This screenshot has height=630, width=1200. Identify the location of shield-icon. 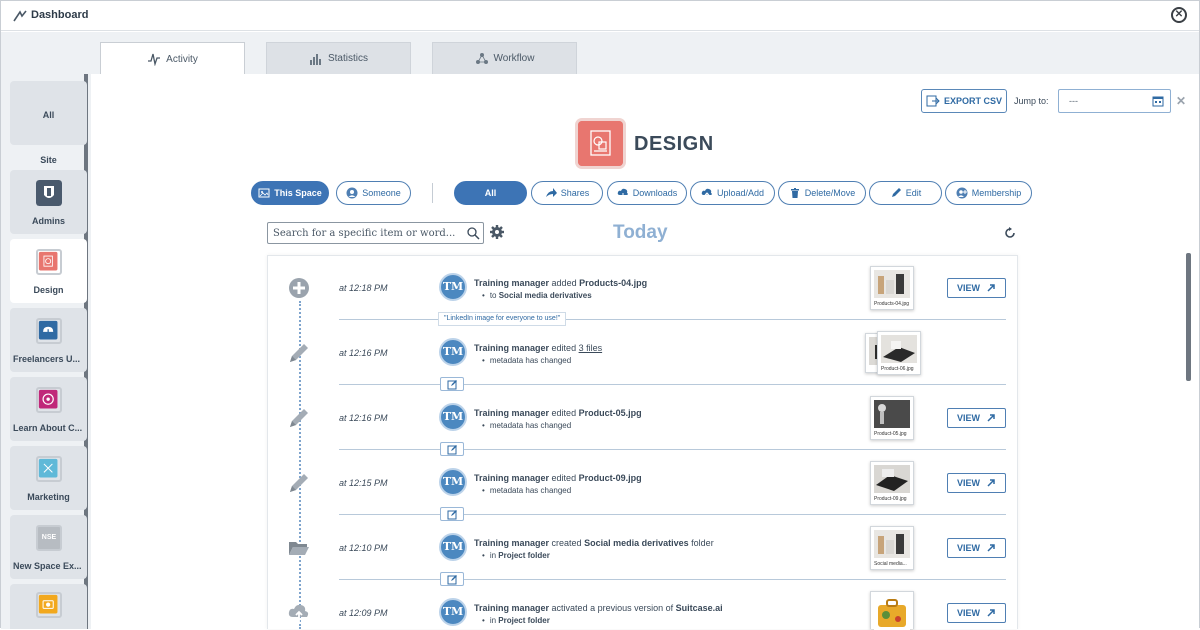
(49, 193).